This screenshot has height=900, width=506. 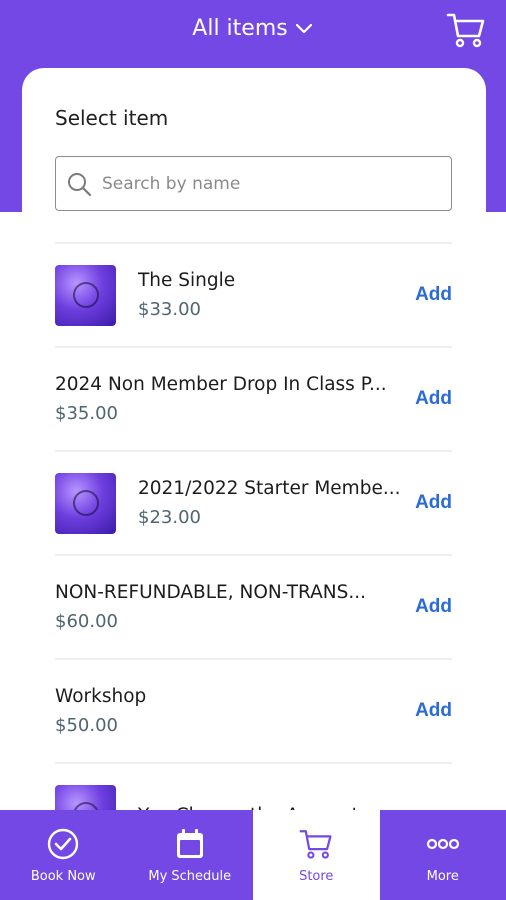 What do you see at coordinates (267, 183) in the screenshot?
I see `search-input` at bounding box center [267, 183].